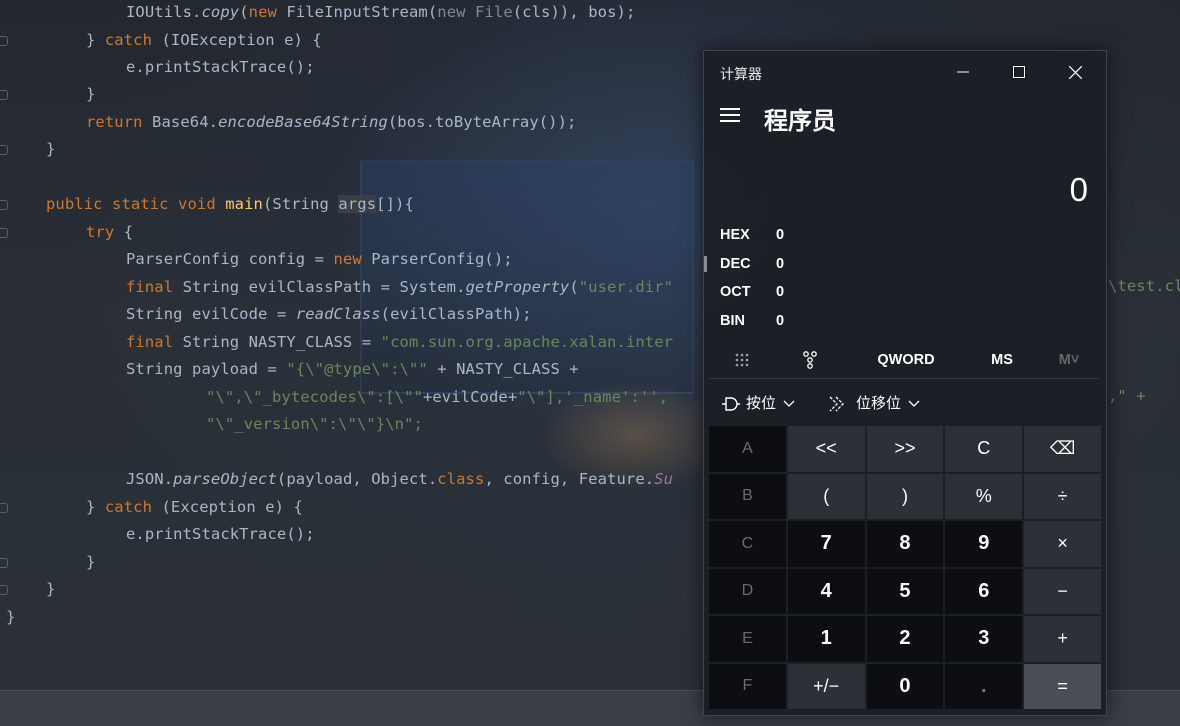 The image size is (1180, 726). I want to click on digit-0-button: 0, so click(905, 686).